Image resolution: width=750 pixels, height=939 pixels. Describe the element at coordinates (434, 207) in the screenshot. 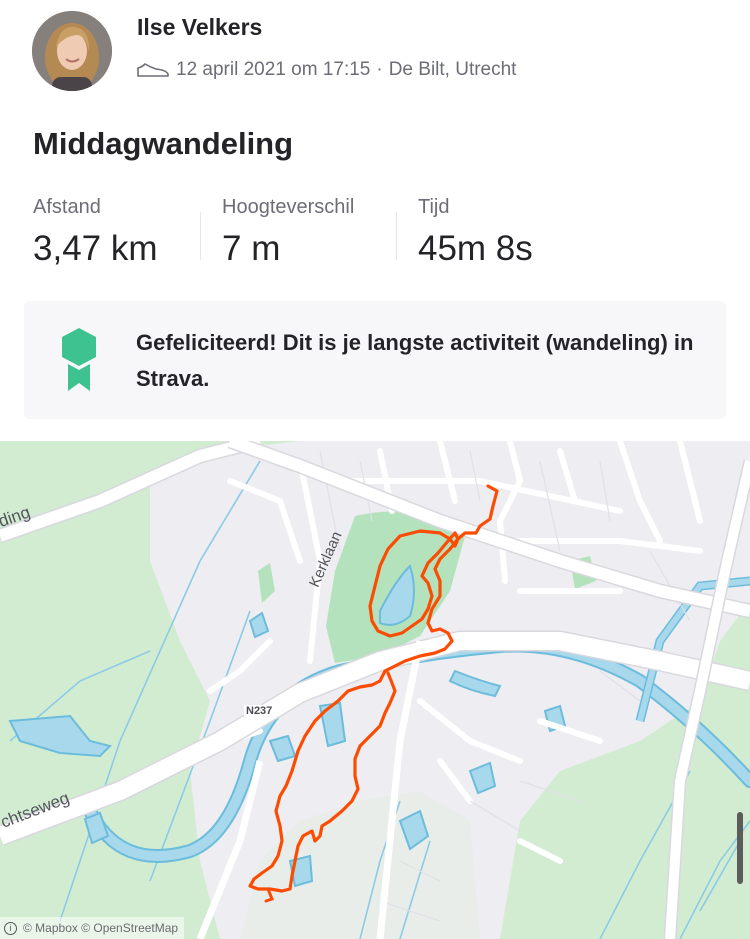

I see `stat-label: Tijd` at that location.